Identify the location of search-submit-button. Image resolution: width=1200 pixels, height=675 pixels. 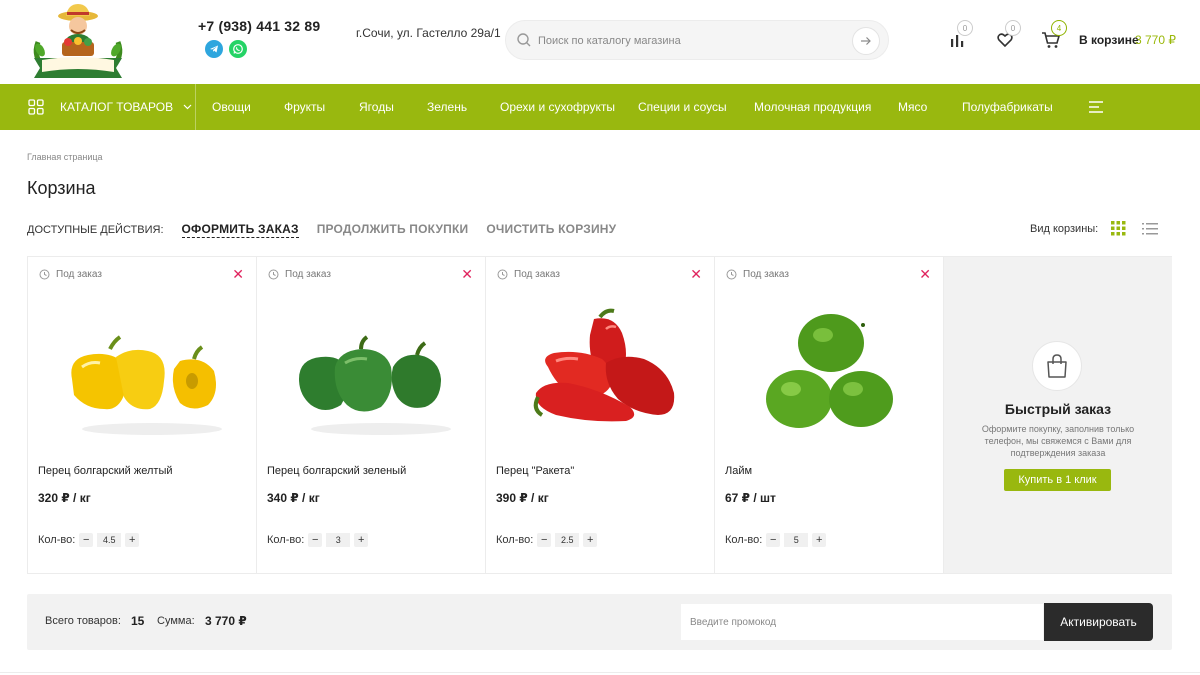
(866, 41).